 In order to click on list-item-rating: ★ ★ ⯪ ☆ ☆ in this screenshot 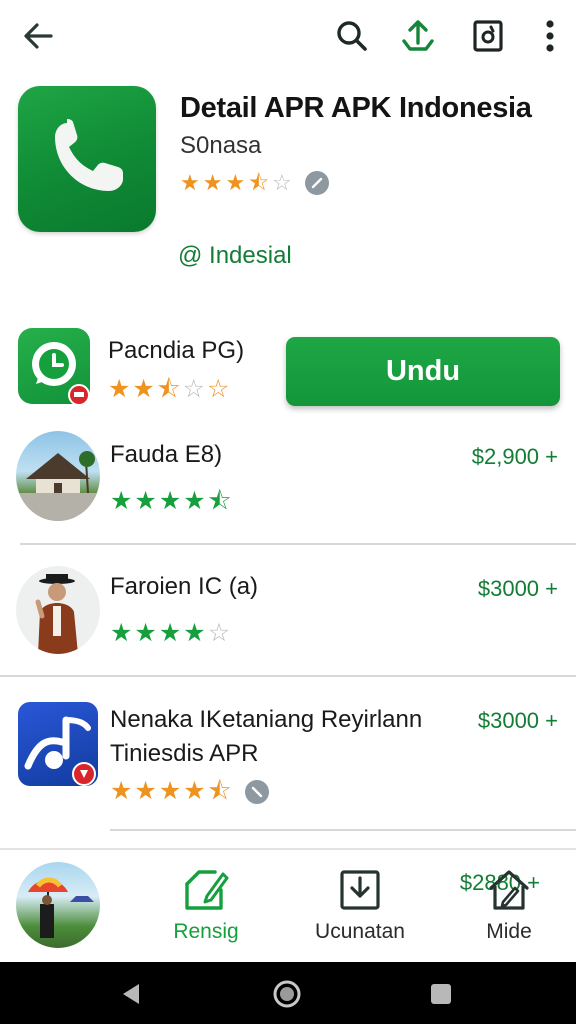, I will do `click(168, 389)`.